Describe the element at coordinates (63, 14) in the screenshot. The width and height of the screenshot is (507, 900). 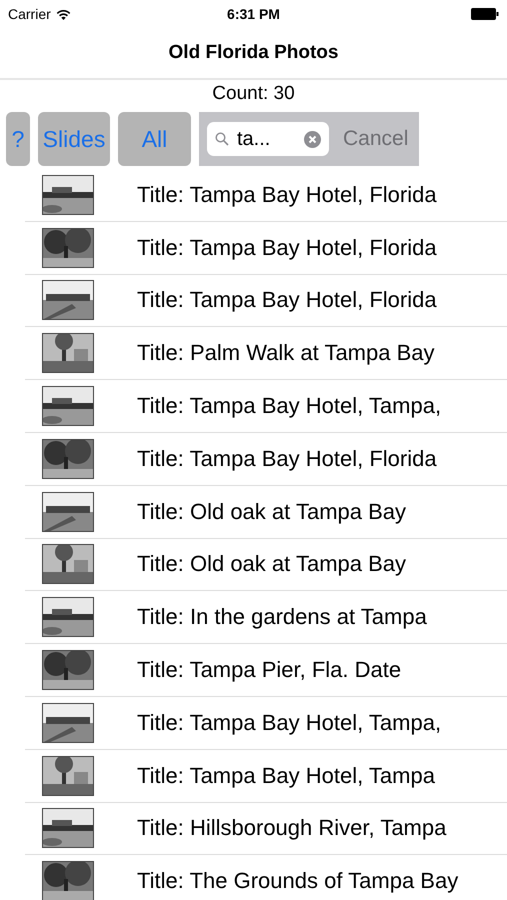
I see `wifi-icon` at that location.